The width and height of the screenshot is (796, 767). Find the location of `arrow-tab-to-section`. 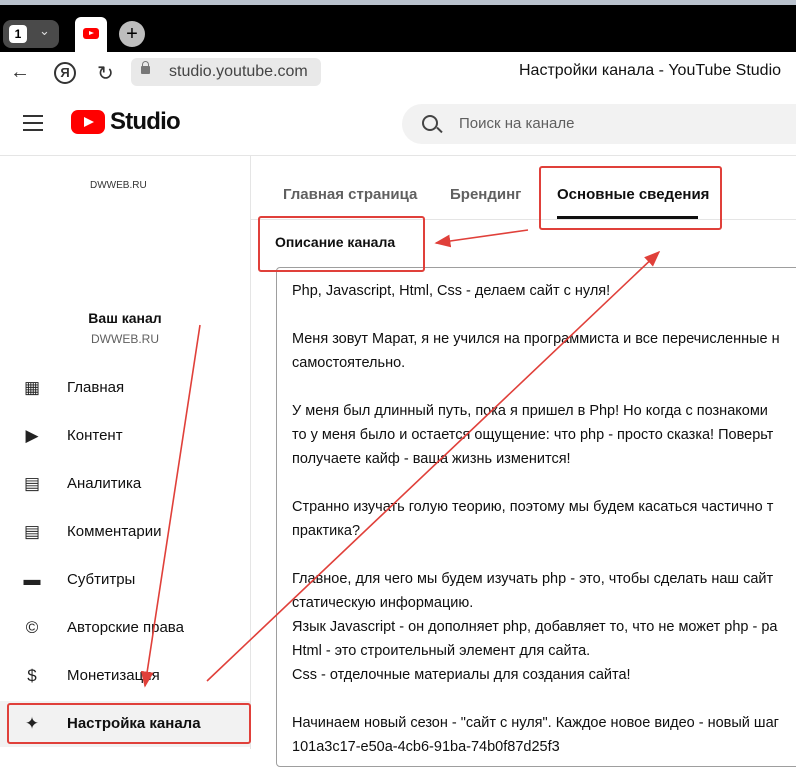

arrow-tab-to-section is located at coordinates (481, 238).